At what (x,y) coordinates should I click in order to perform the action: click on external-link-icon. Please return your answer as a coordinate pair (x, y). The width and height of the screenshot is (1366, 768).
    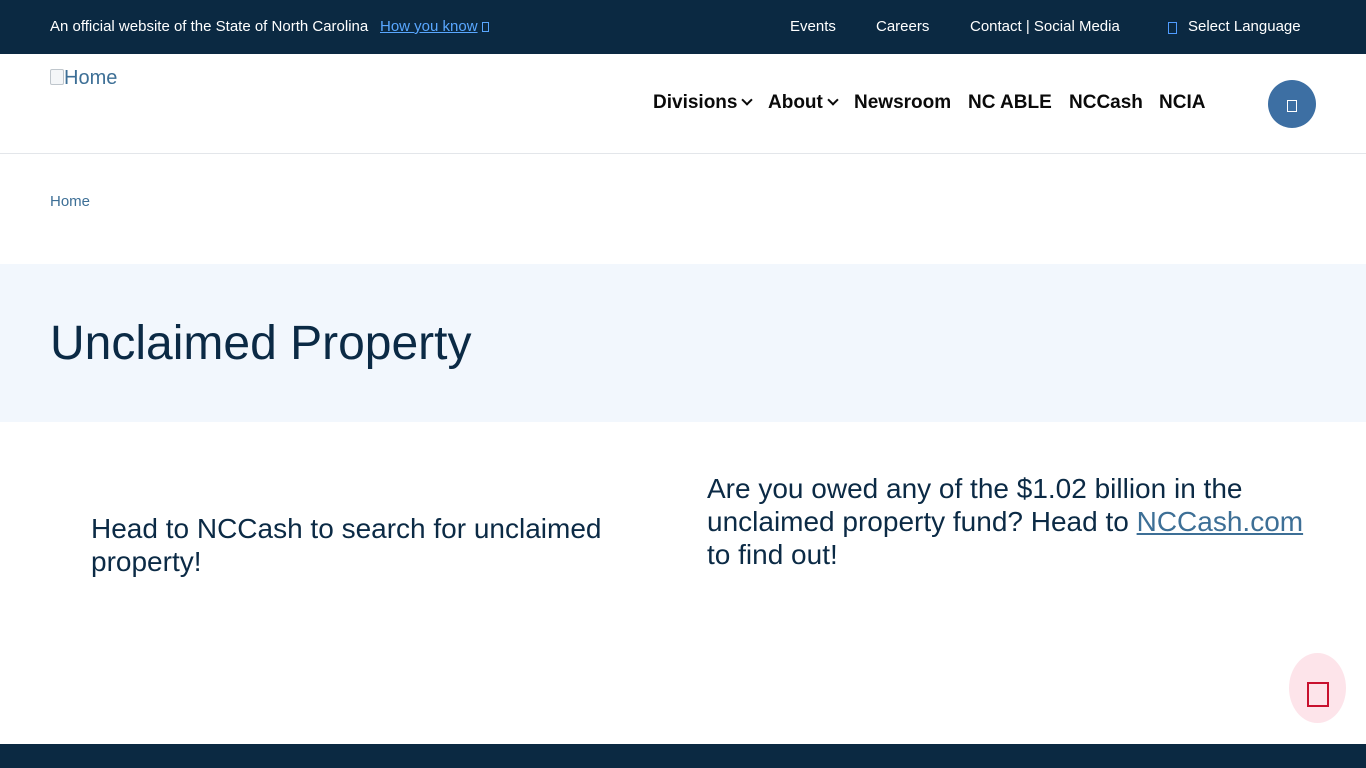
    Looking at the image, I should click on (485, 27).